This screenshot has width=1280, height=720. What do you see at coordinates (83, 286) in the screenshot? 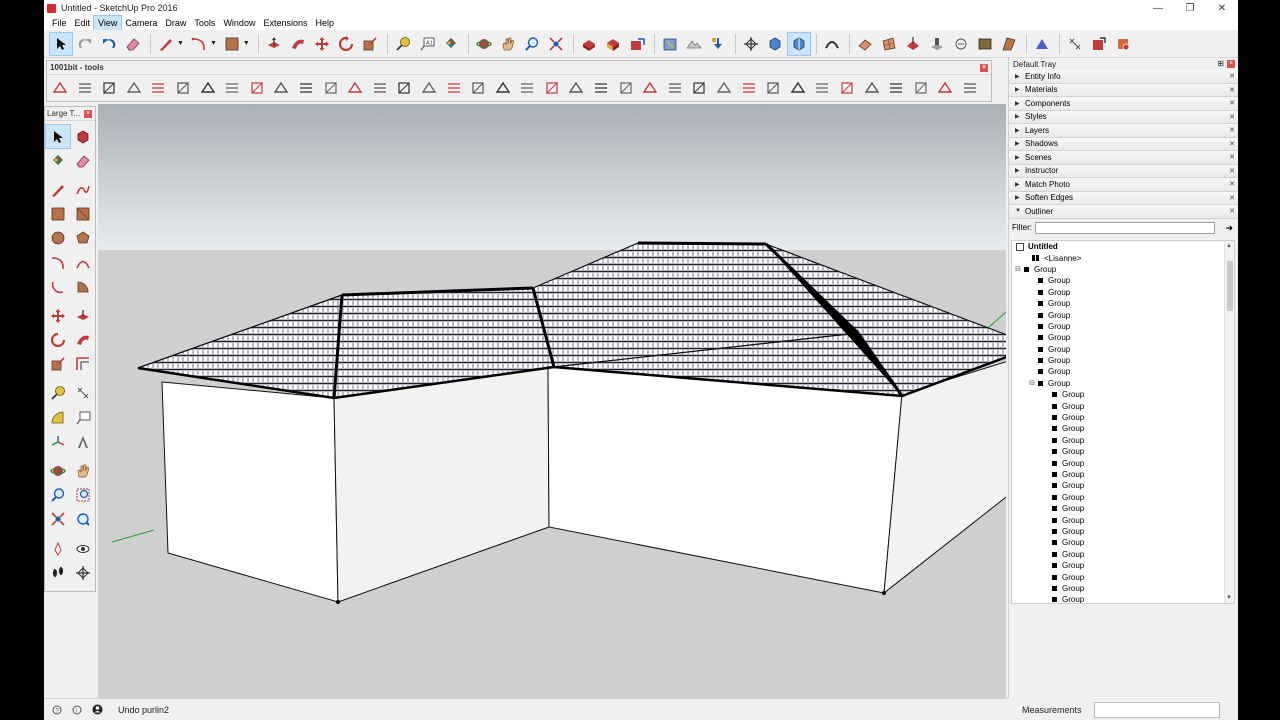
I see `lt-pie-button` at bounding box center [83, 286].